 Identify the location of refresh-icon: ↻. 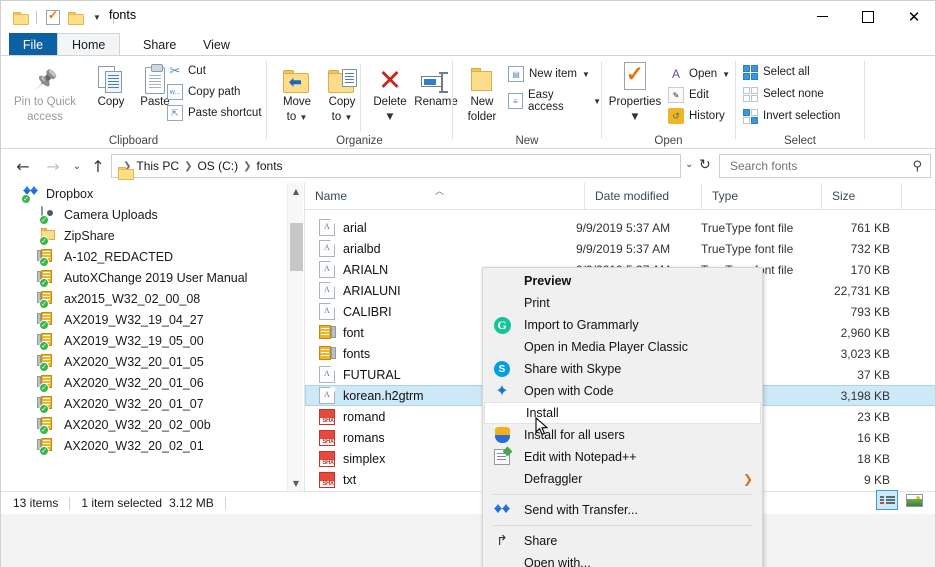
(705, 165).